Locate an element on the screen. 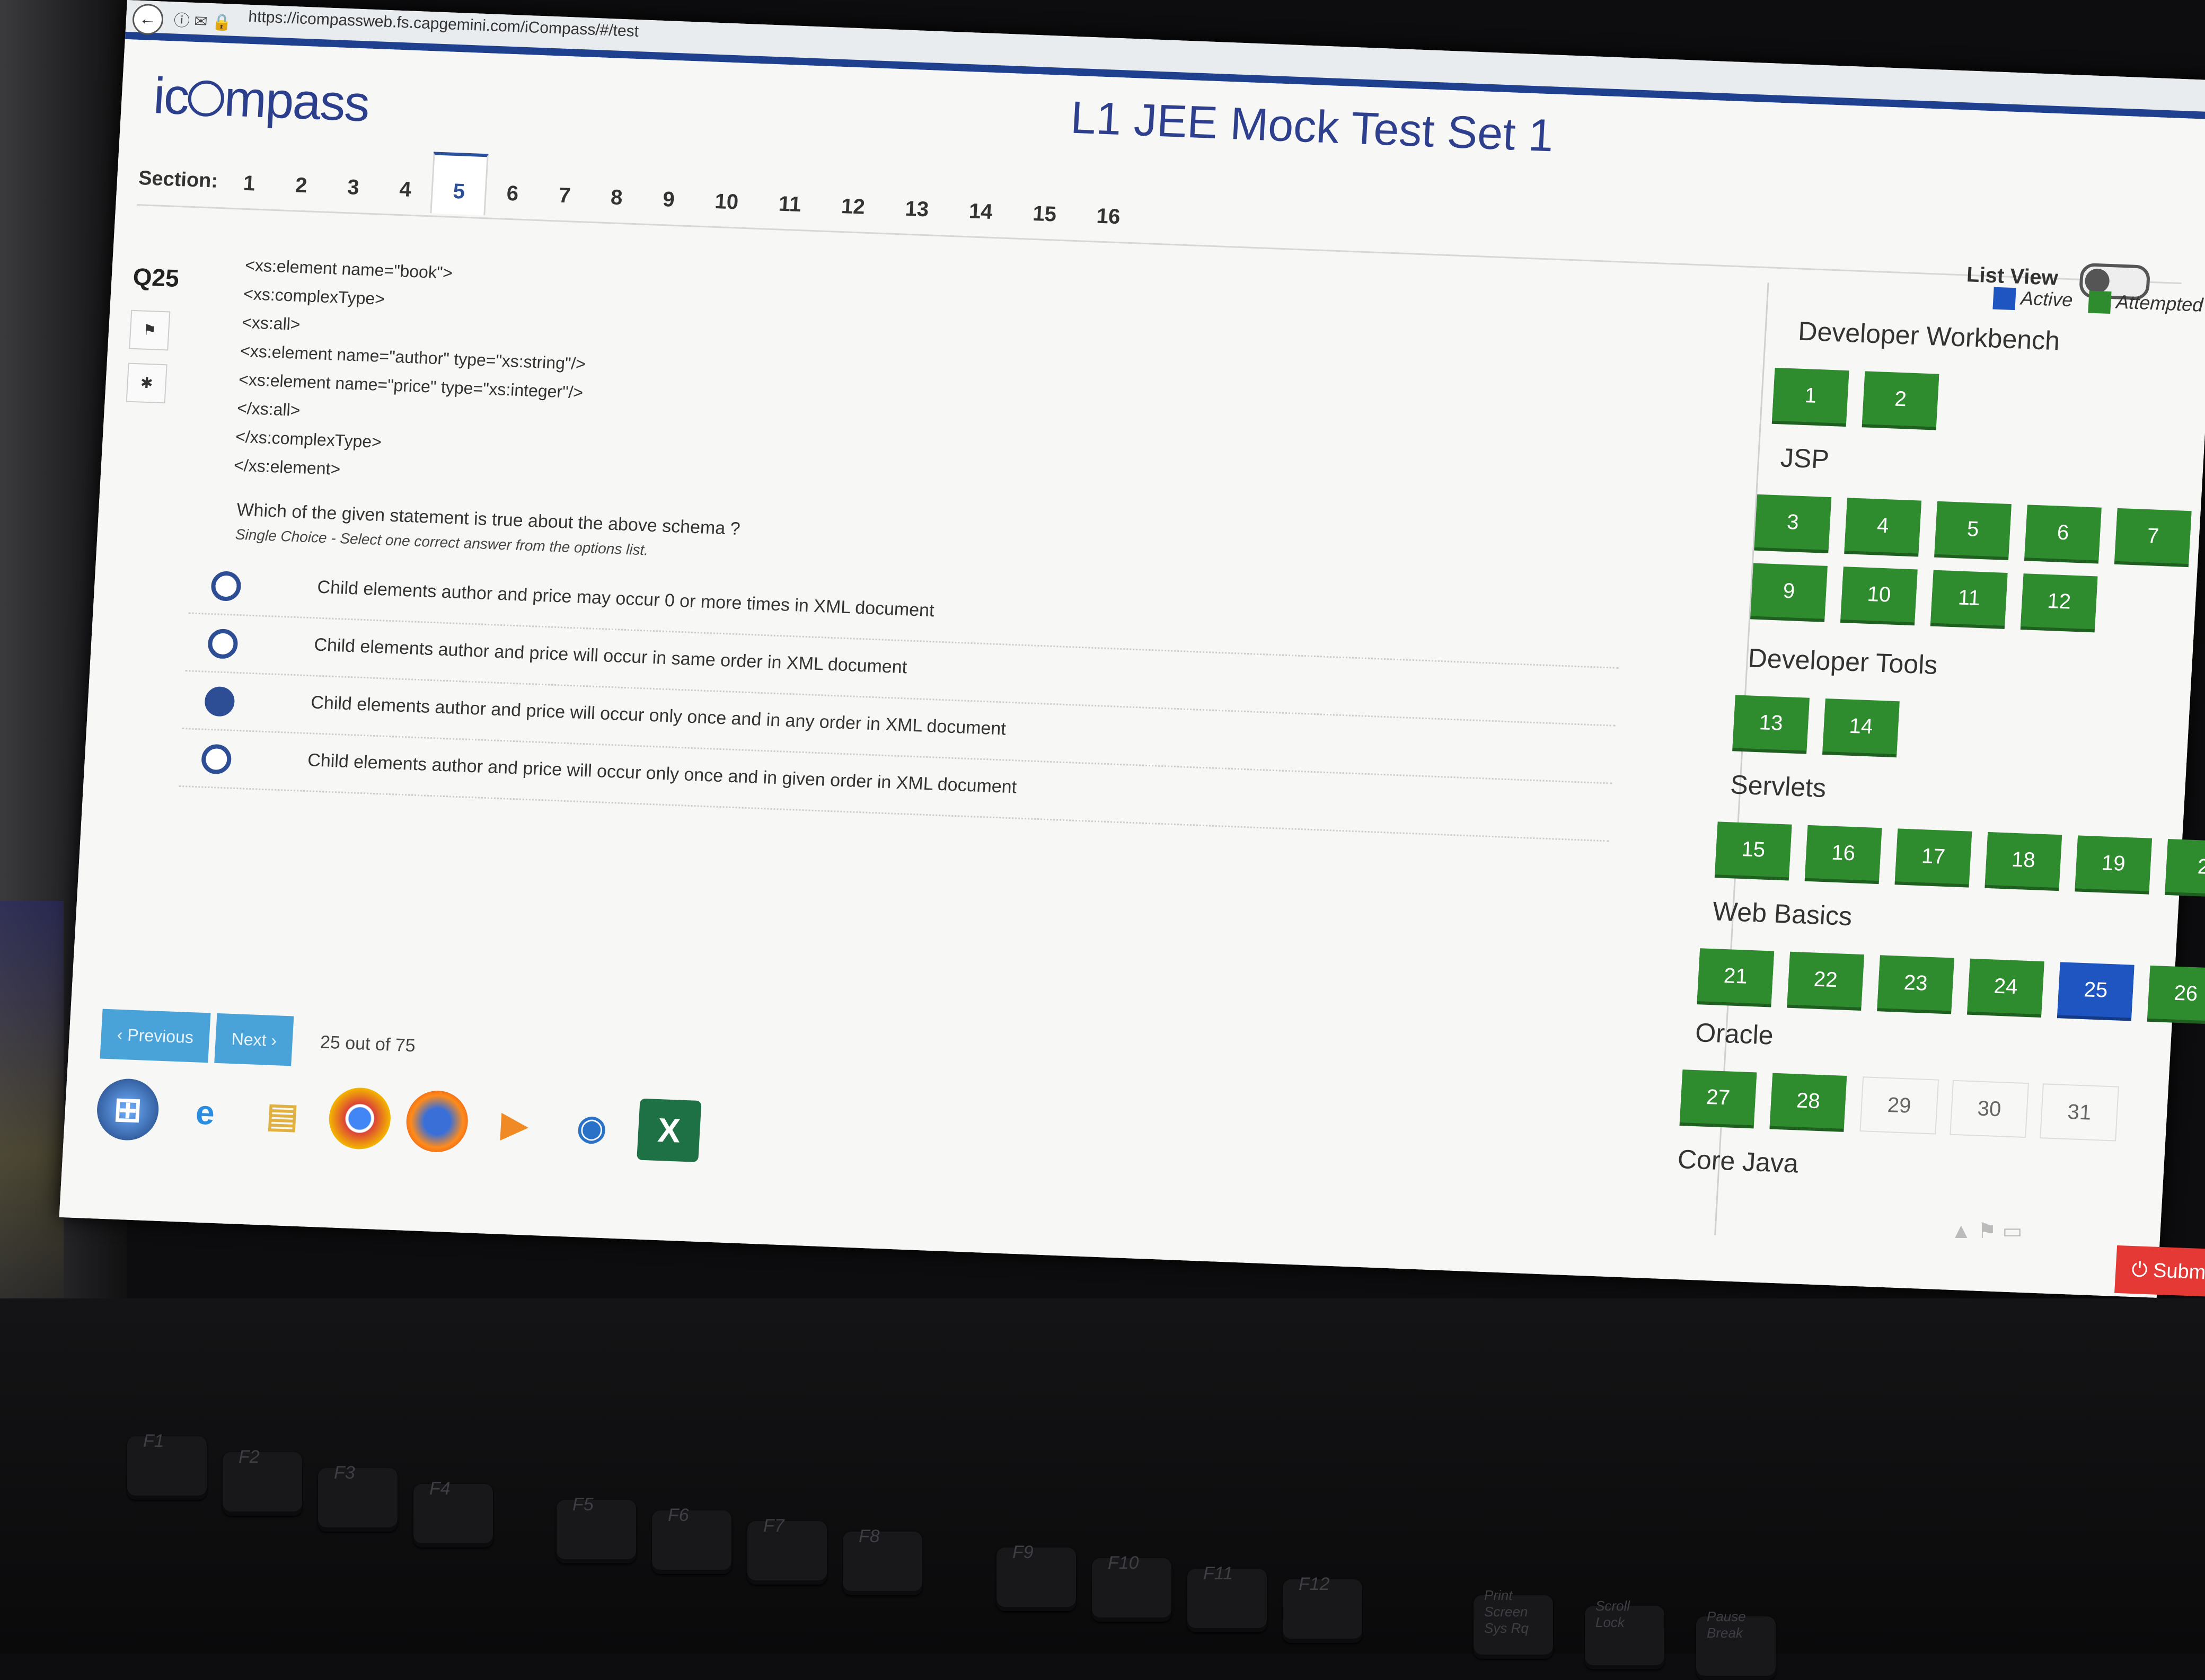 Image resolution: width=2205 pixels, height=1680 pixels. palette-legend: Active Attempted is located at coordinates (2093, 301).